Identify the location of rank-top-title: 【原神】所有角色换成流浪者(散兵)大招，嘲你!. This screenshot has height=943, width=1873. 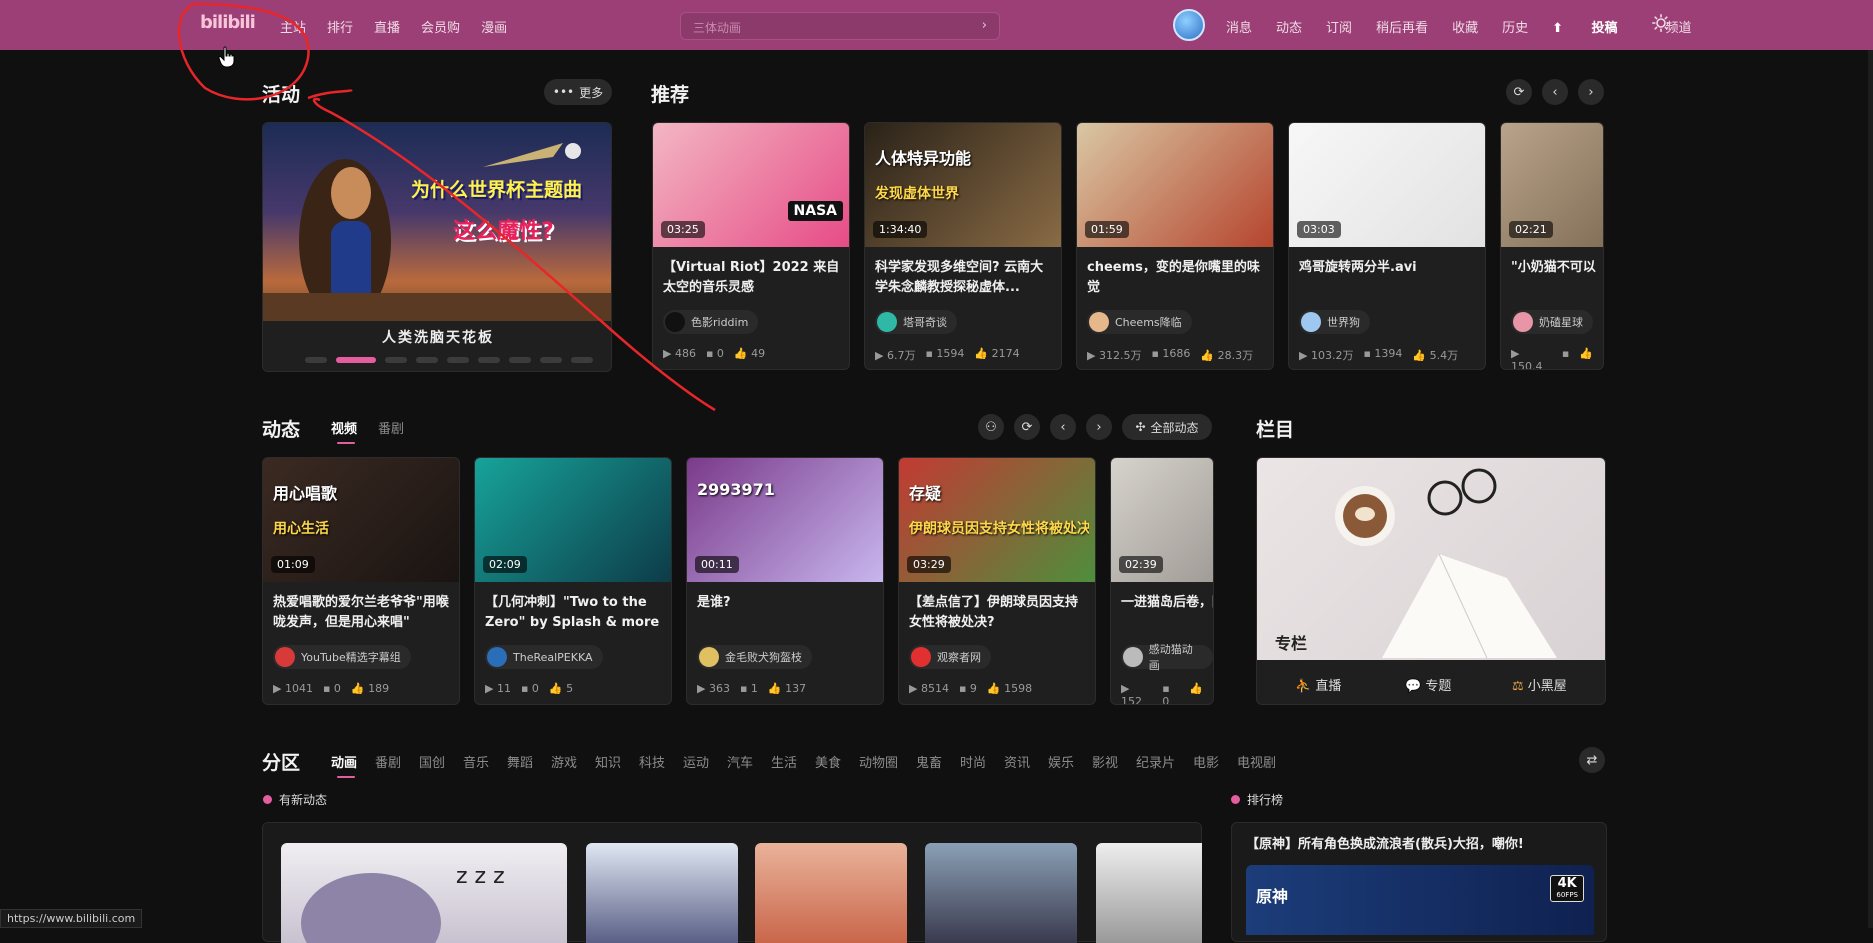
(1385, 842).